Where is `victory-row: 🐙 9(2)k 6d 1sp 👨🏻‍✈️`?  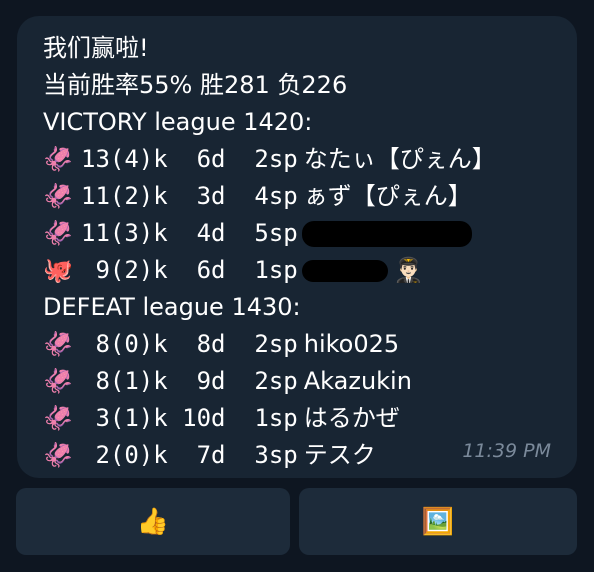 victory-row: 🐙 9(2)k 6d 1sp 👨🏻‍✈️ is located at coordinates (310, 270).